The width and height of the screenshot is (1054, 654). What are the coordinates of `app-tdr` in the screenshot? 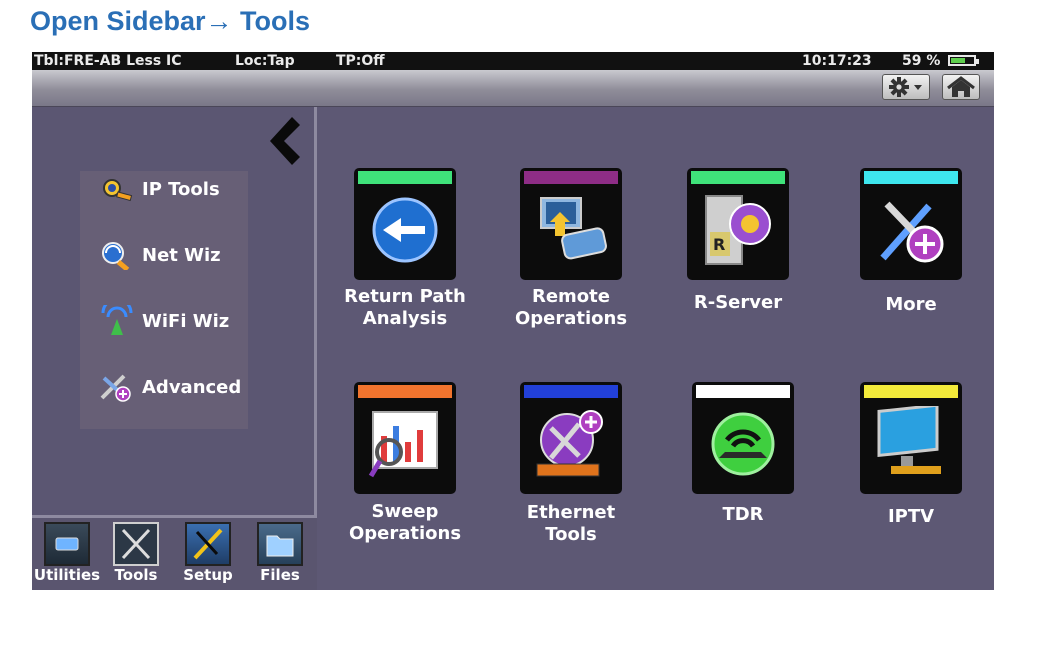 It's located at (743, 438).